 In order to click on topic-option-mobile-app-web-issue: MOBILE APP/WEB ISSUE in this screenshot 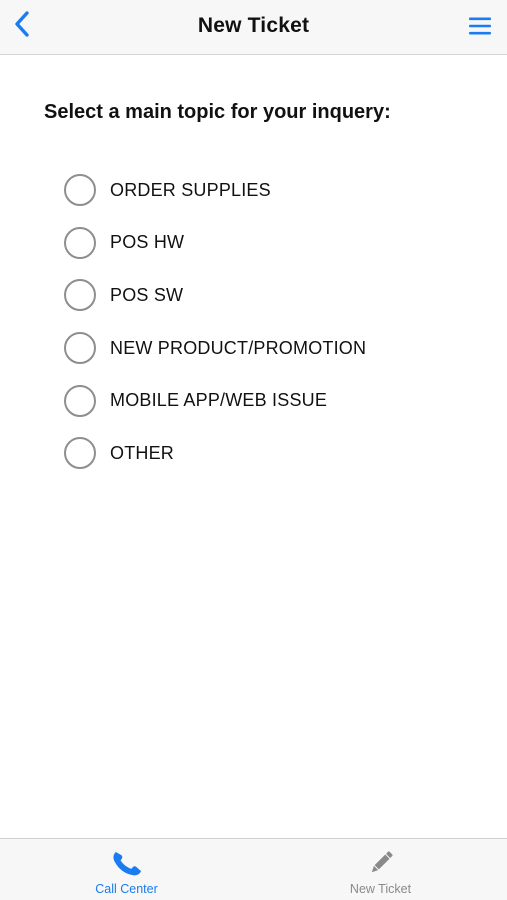, I will do `click(274, 400)`.